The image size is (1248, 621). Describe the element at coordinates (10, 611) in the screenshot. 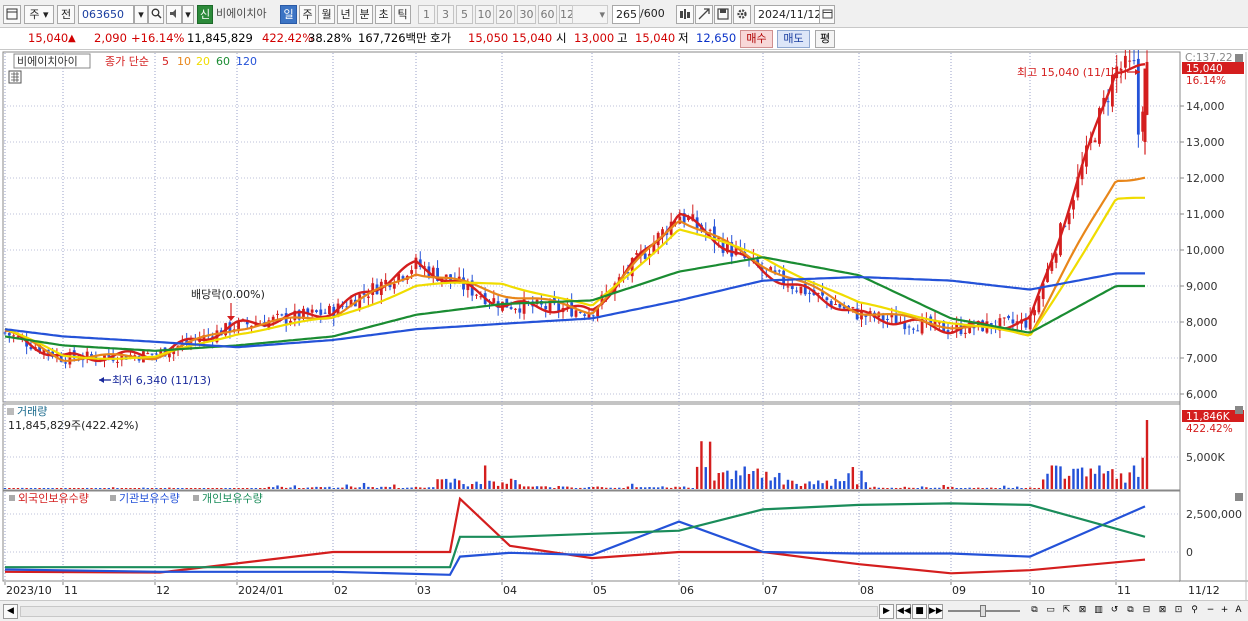

I see `scroll-left-icon: ◀` at that location.